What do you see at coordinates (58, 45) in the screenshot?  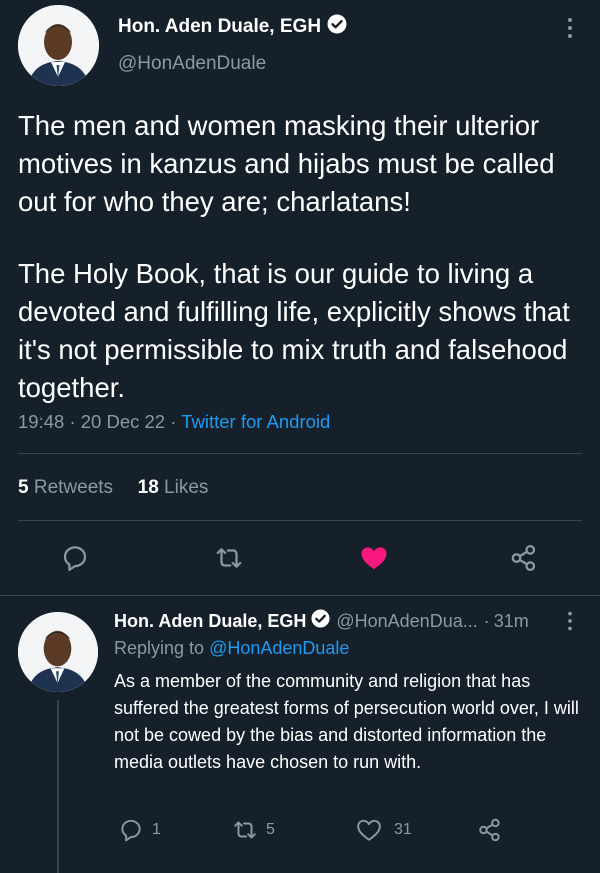 I see `author-avatar` at bounding box center [58, 45].